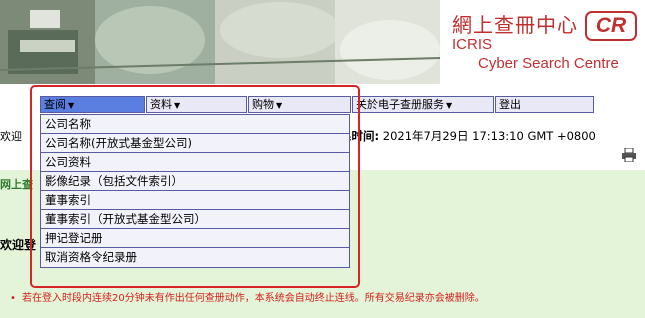 The height and width of the screenshot is (318, 645). Describe the element at coordinates (18, 245) in the screenshot. I see `welcome-login-heading: 欢迎登` at that location.